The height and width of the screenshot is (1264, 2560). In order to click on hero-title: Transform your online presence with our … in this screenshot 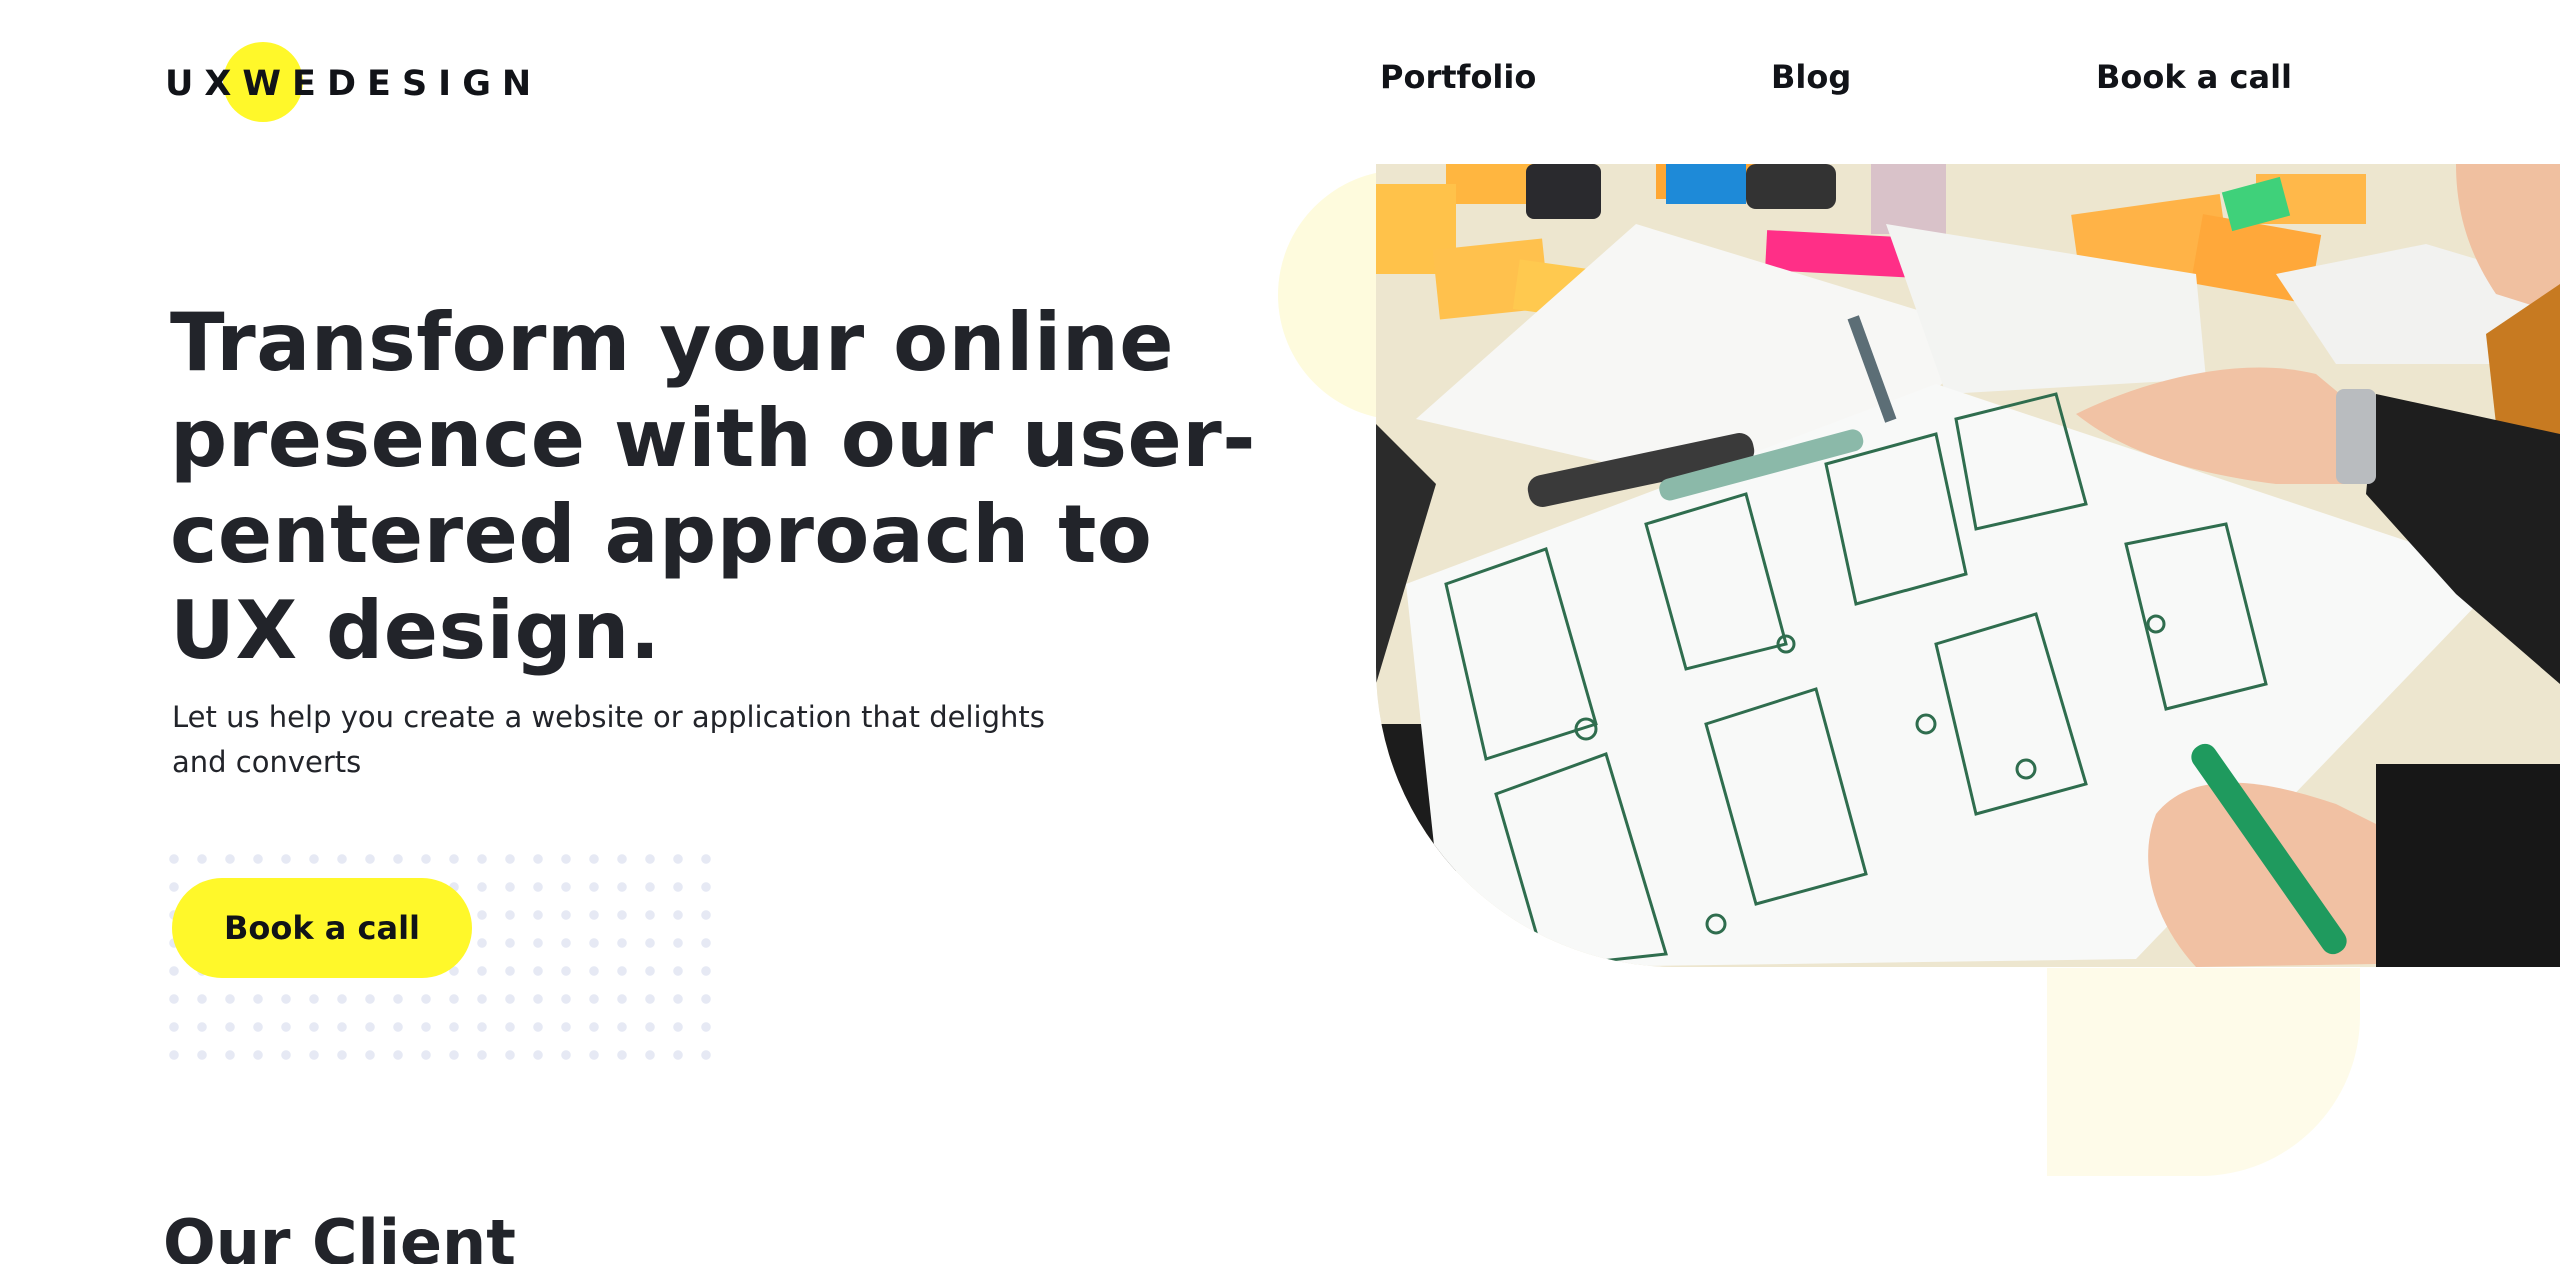, I will do `click(713, 486)`.